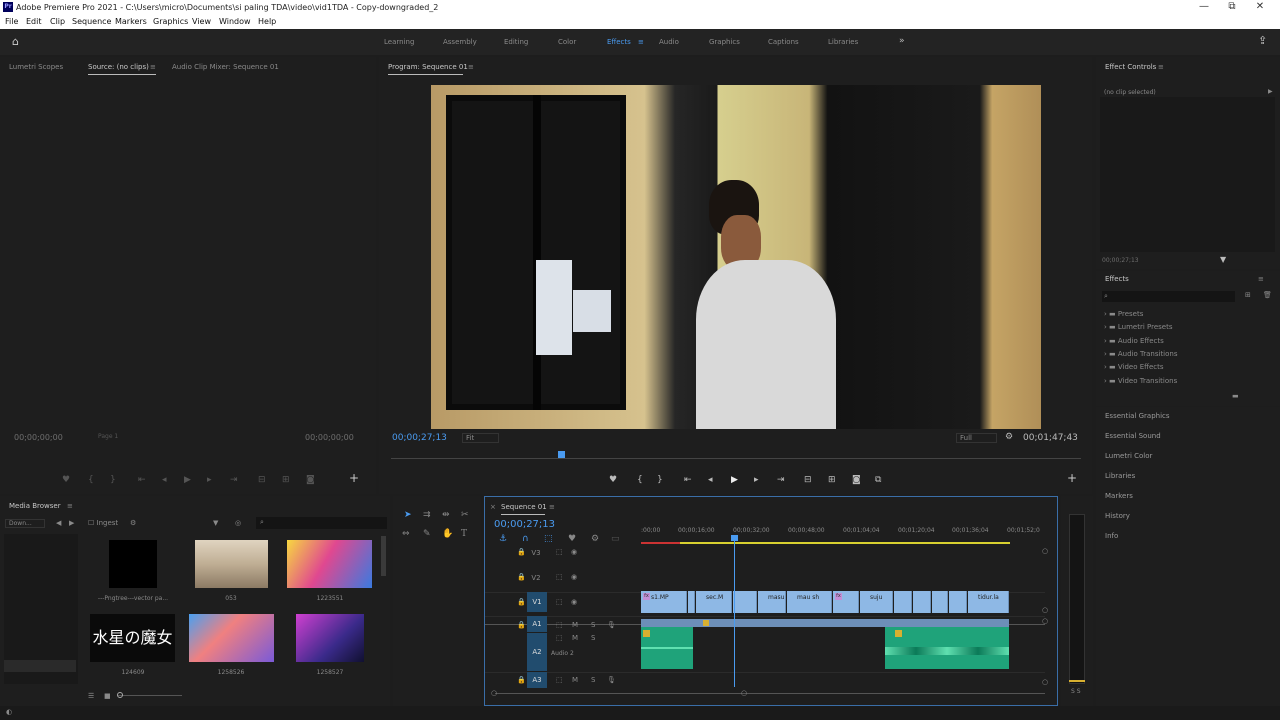  What do you see at coordinates (1117, 279) in the screenshot?
I see `effects-title: Effects` at bounding box center [1117, 279].